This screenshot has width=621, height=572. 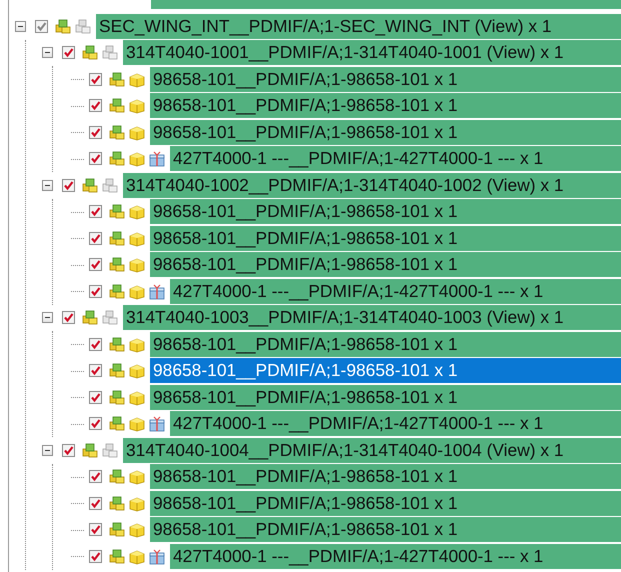 I want to click on tree-item: 314T4040-1001__PDMIF/A;1-314T4040-1001 (View) x 1, so click(x=372, y=53).